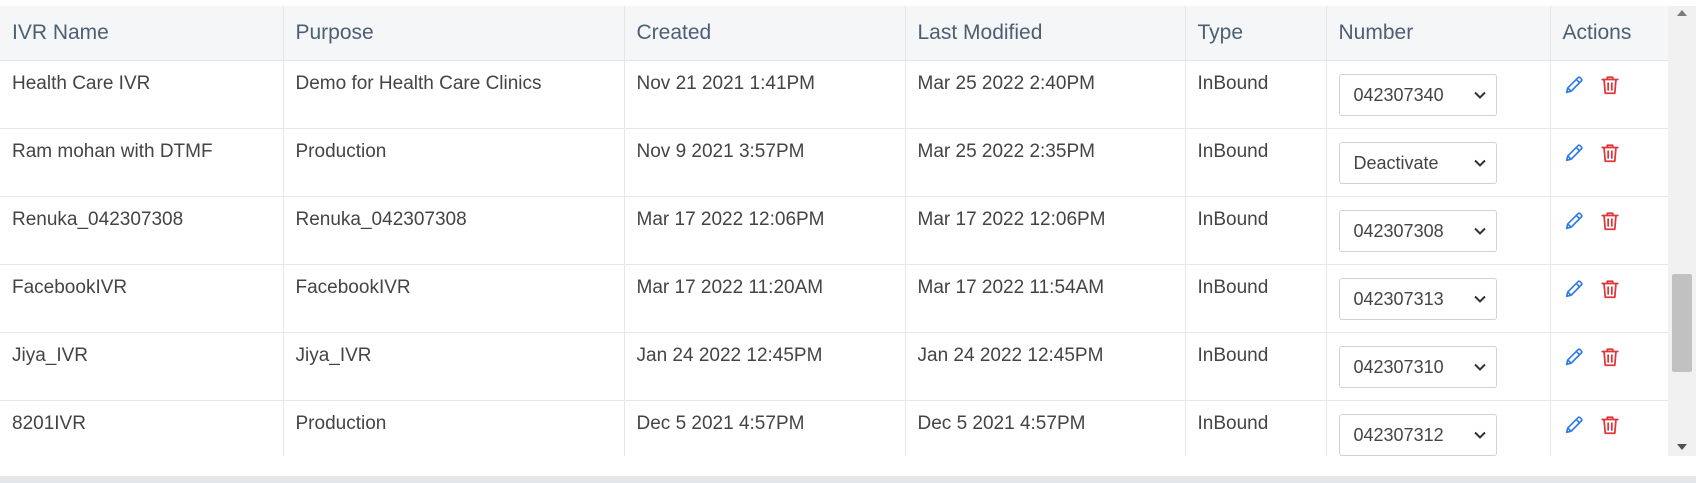 The height and width of the screenshot is (483, 1696). I want to click on ivr-name-cell: 8201IVR, so click(142, 428).